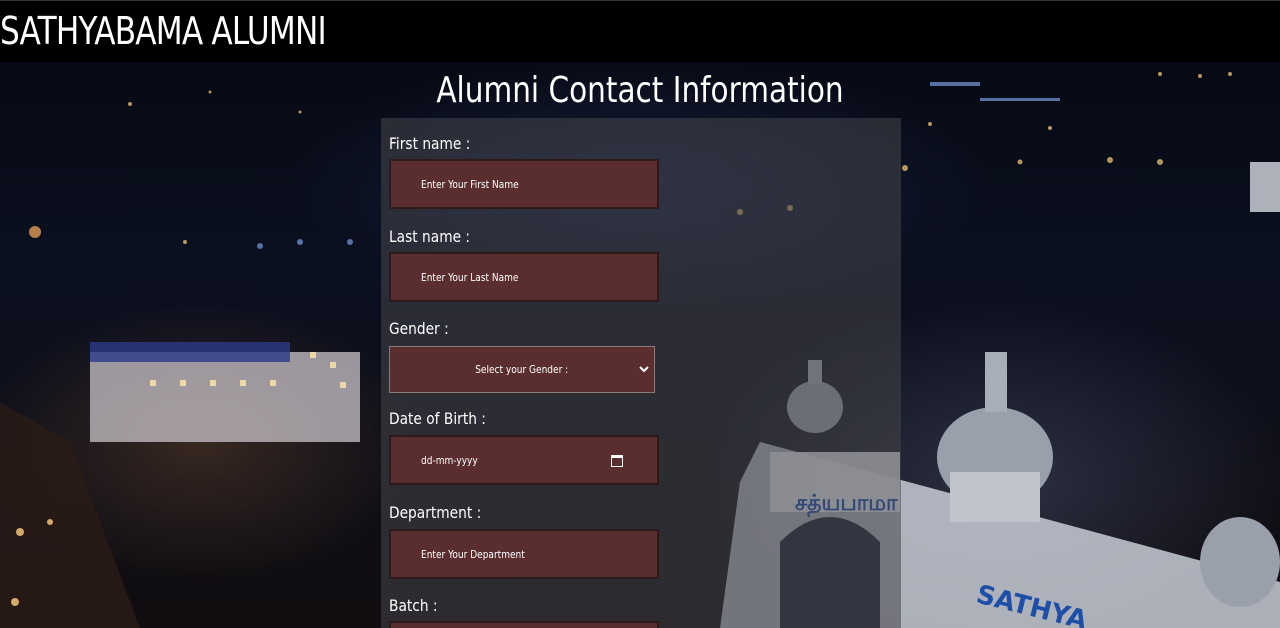  What do you see at coordinates (163, 31) in the screenshot?
I see `site-brand: SATHYABAMA ALUMNI` at bounding box center [163, 31].